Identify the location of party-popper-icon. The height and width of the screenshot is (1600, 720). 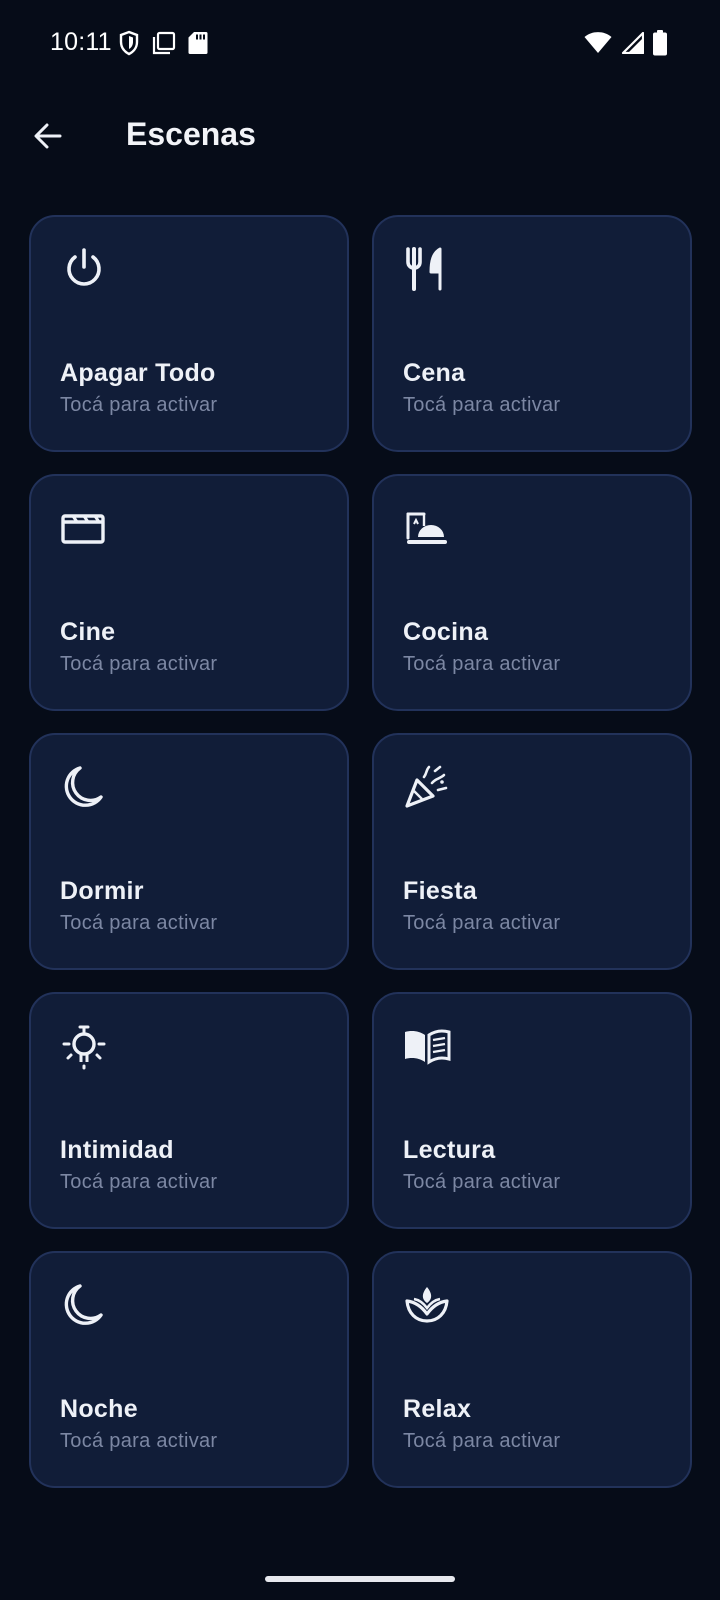
(427, 788).